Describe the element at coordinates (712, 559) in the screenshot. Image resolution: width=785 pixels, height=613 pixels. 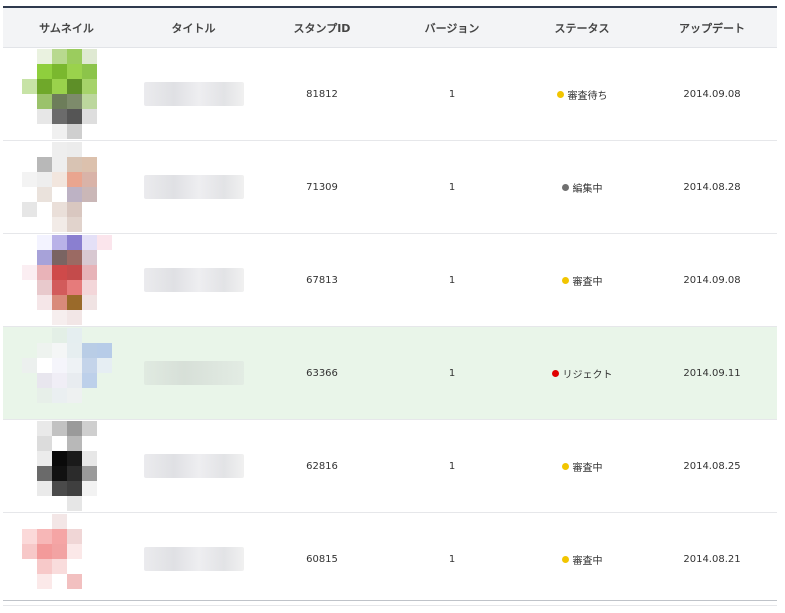
I see `update-date-cell: 2014.08.21` at that location.